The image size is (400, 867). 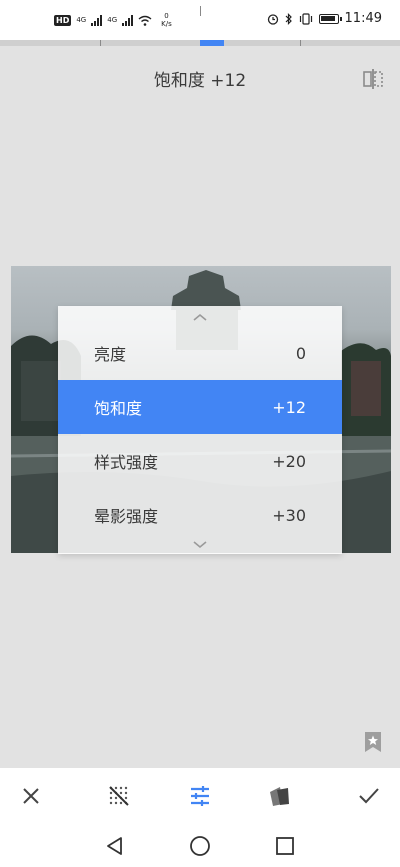 I want to click on compare-icon, so click(x=373, y=79).